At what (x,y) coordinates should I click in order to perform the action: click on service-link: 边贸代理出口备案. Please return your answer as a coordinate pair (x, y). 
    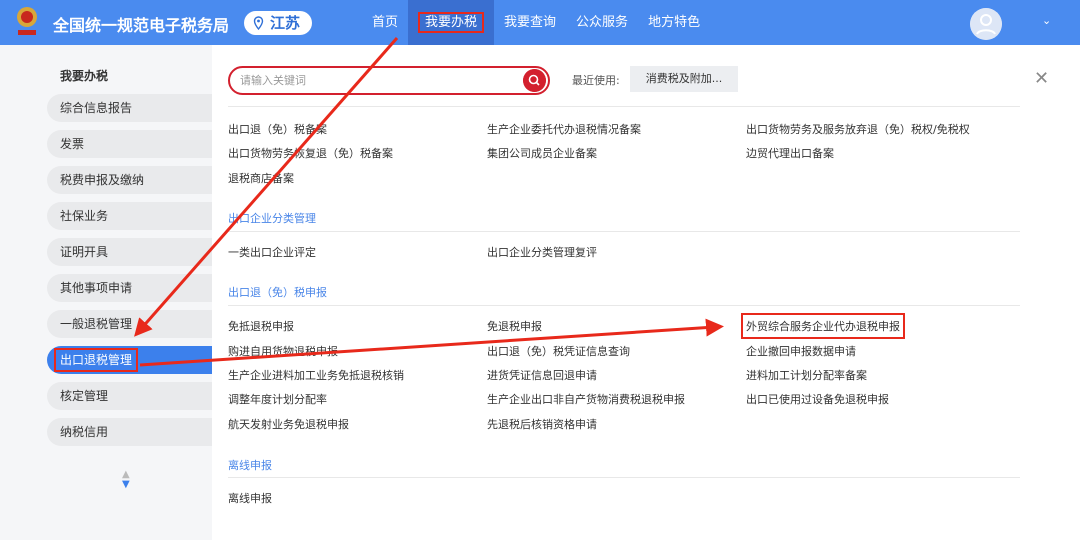
    Looking at the image, I should click on (790, 153).